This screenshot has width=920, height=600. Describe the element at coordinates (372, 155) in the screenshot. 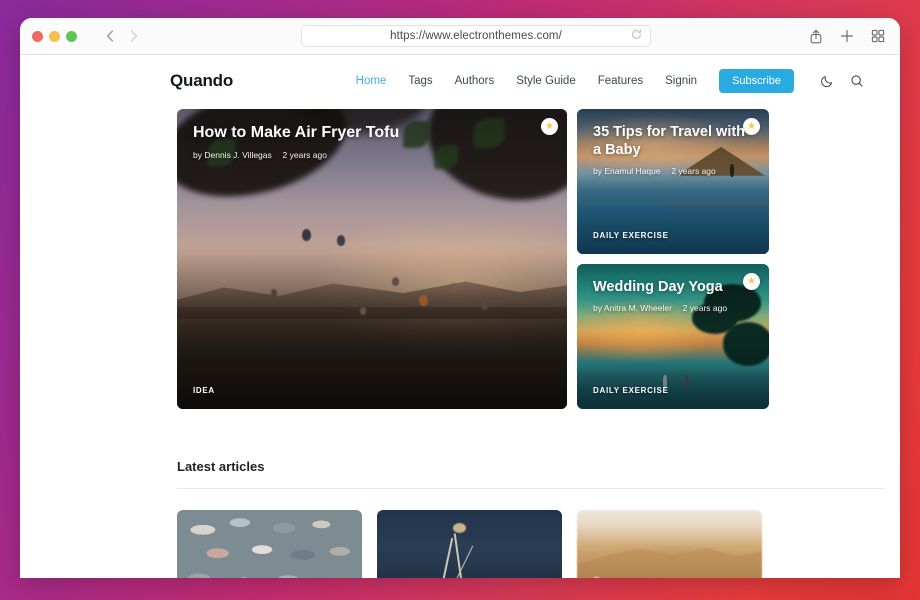

I see `featured-post-byline: by Dennis J. Villegas 2 years ago` at that location.